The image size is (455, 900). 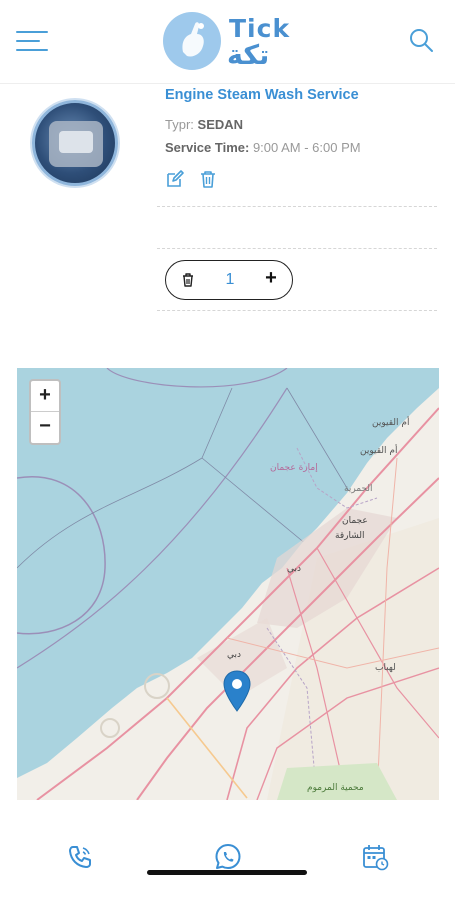 What do you see at coordinates (260, 28) in the screenshot?
I see `logo-text-en: Tick` at bounding box center [260, 28].